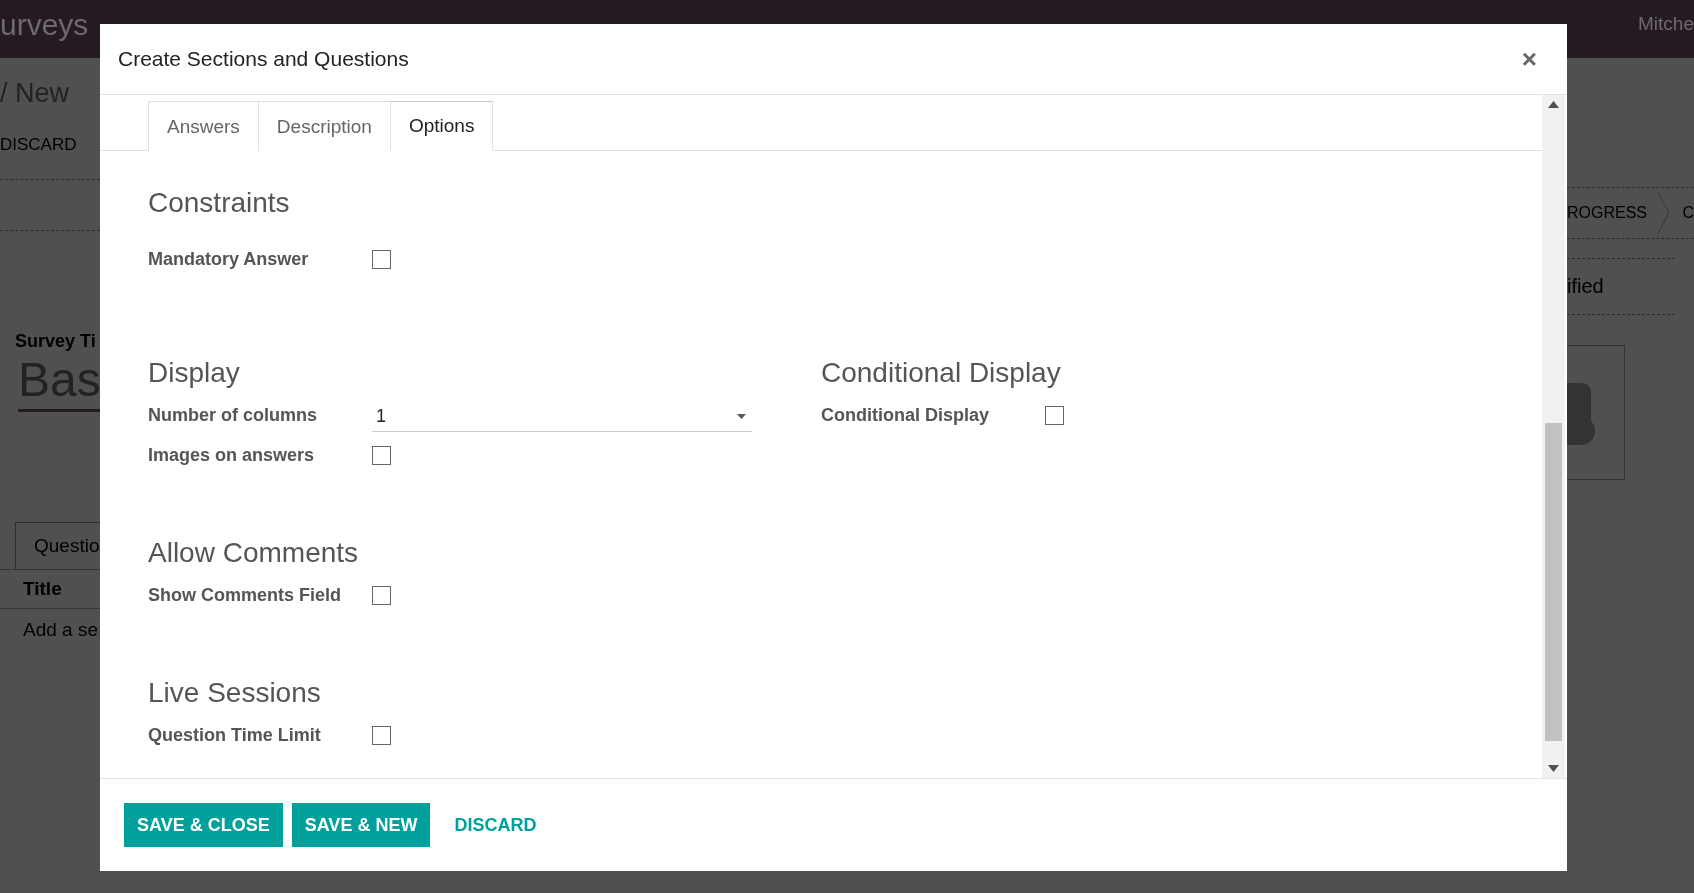  I want to click on save-button: SAVE & NEW, so click(361, 825).